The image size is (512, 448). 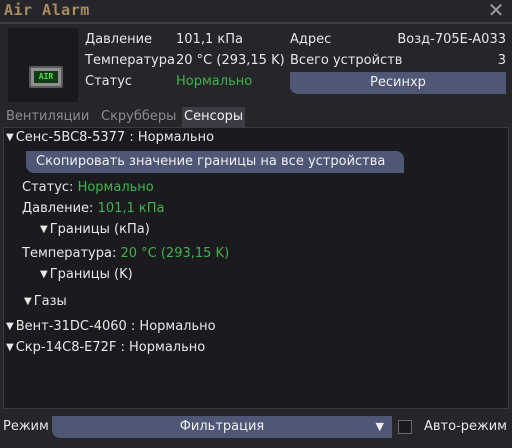 What do you see at coordinates (496, 10) in the screenshot?
I see `close-icon: ✕` at bounding box center [496, 10].